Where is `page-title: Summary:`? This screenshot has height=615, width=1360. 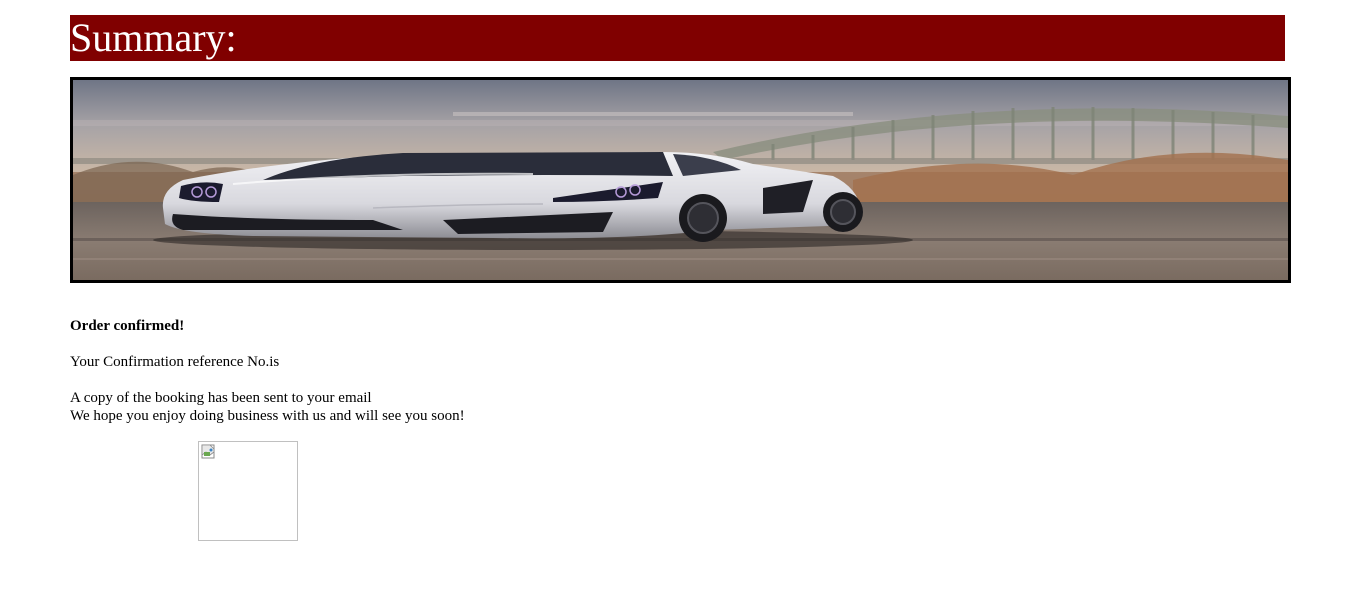 page-title: Summary: is located at coordinates (153, 37).